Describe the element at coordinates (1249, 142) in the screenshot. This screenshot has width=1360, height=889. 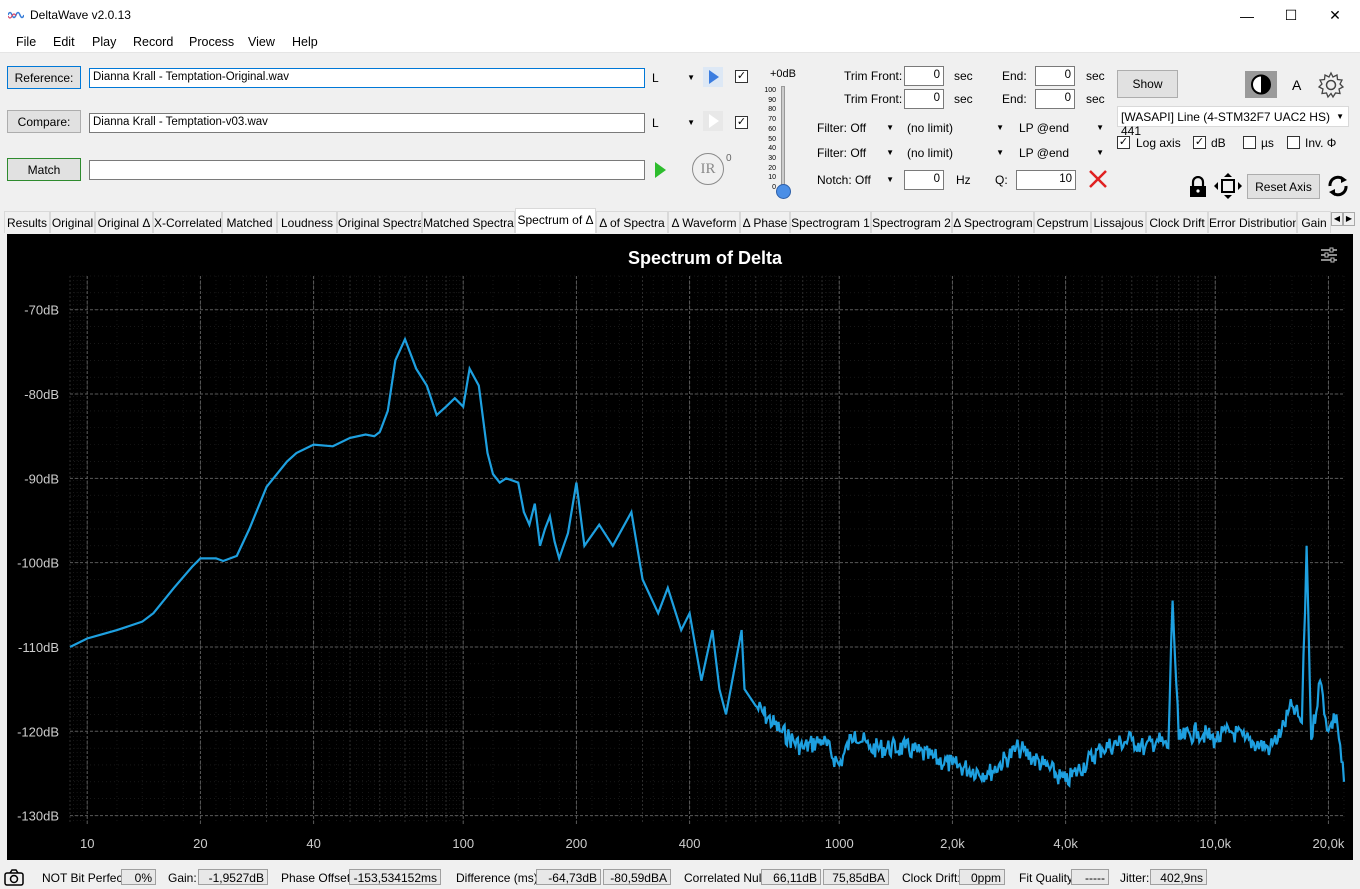
I see `us-checkbox` at that location.